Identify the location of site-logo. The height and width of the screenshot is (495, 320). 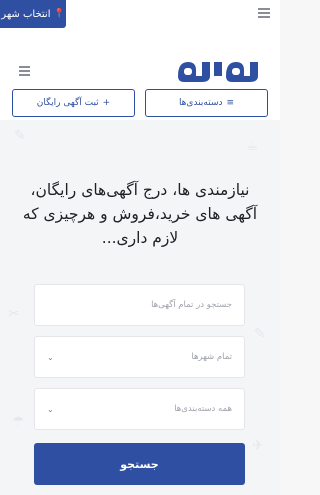
(220, 70).